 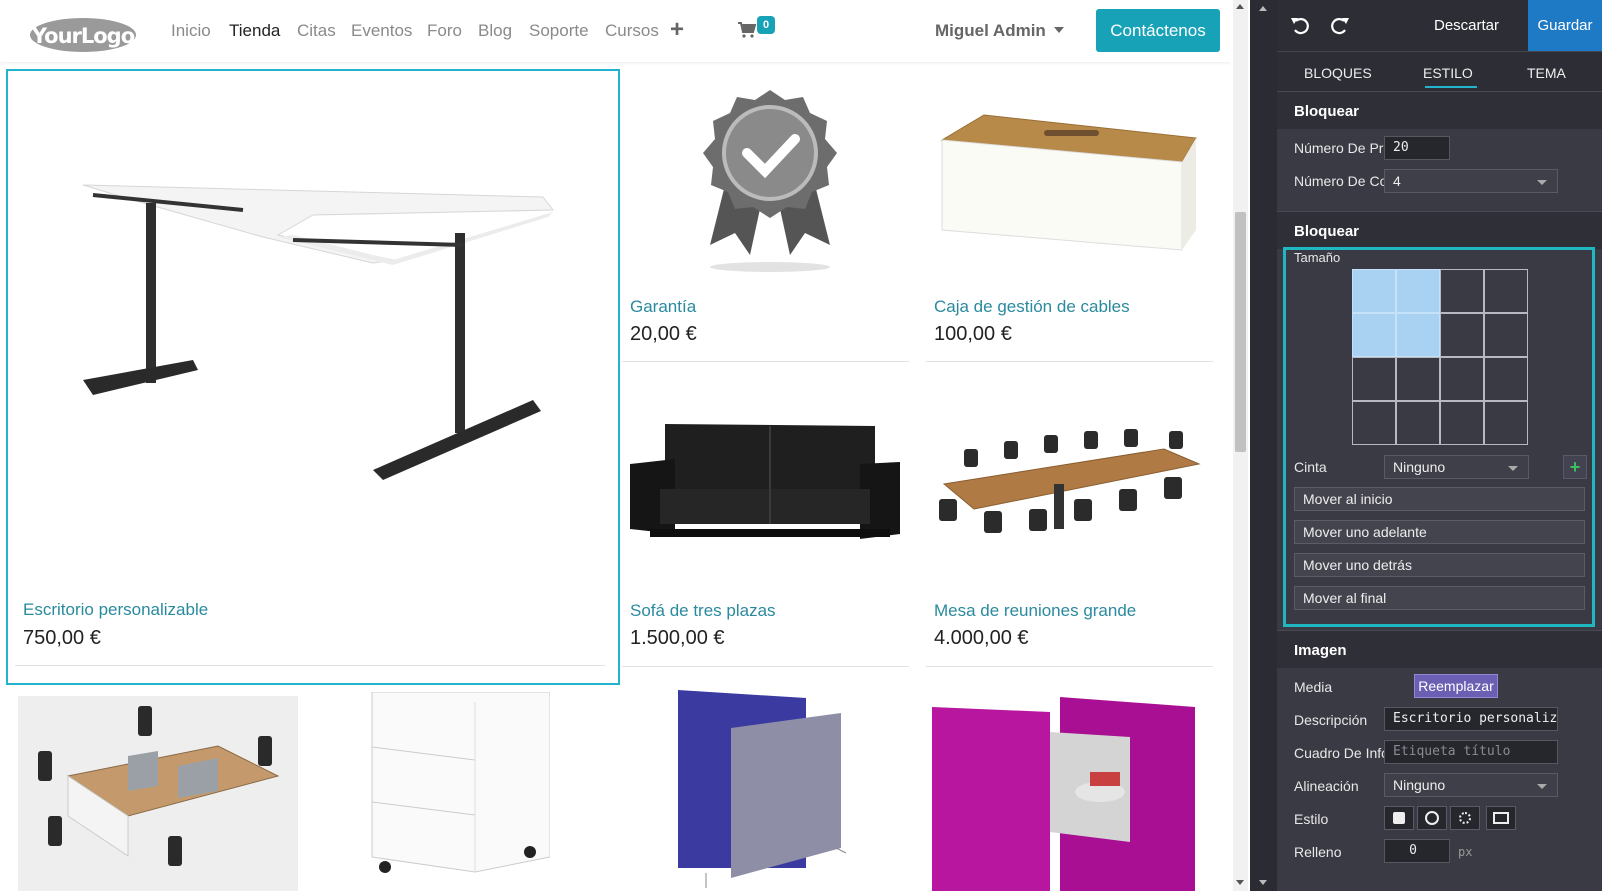 What do you see at coordinates (1338, 73) in the screenshot?
I see `tab-bloques: BLOQUES` at bounding box center [1338, 73].